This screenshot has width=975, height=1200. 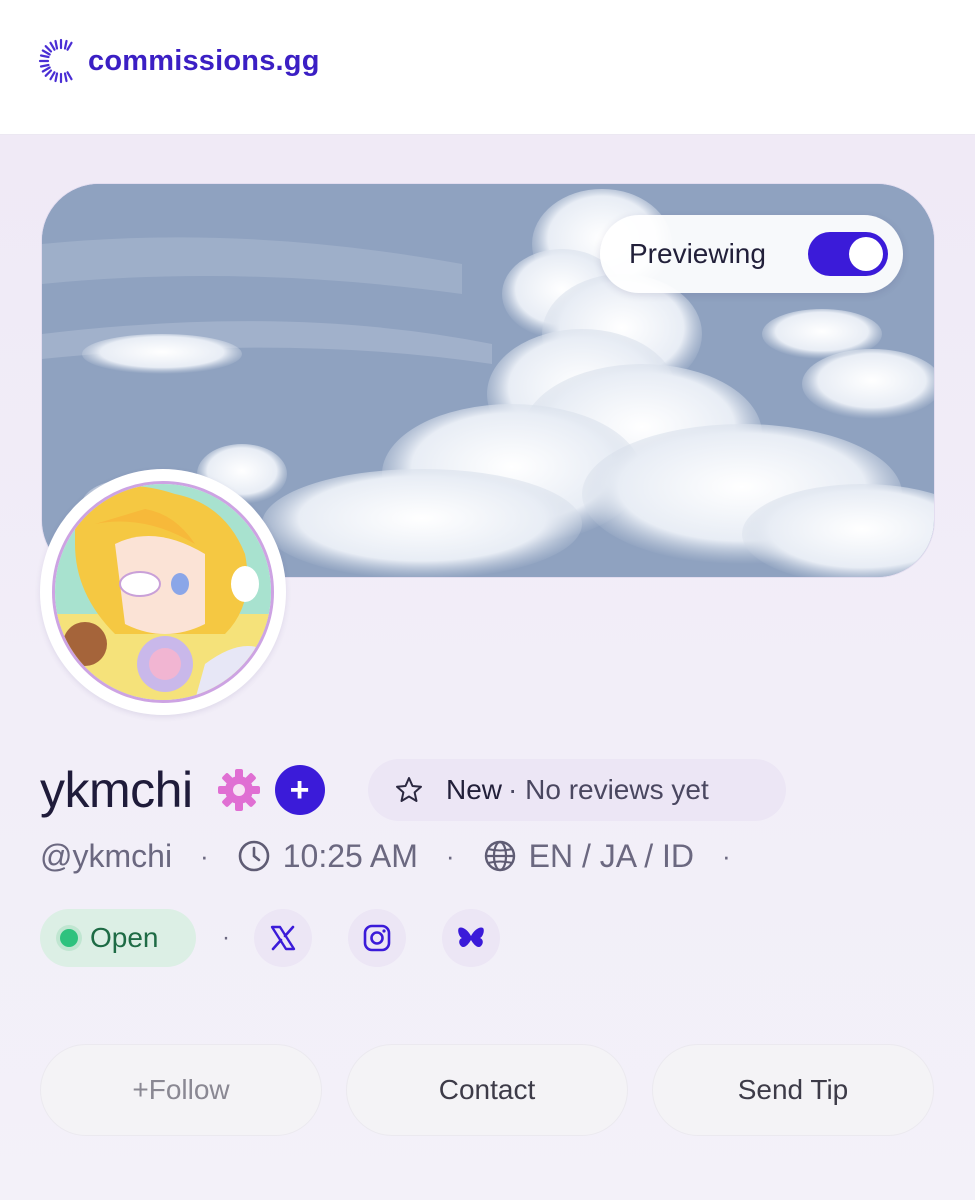 What do you see at coordinates (848, 254) in the screenshot?
I see `preview-switch` at bounding box center [848, 254].